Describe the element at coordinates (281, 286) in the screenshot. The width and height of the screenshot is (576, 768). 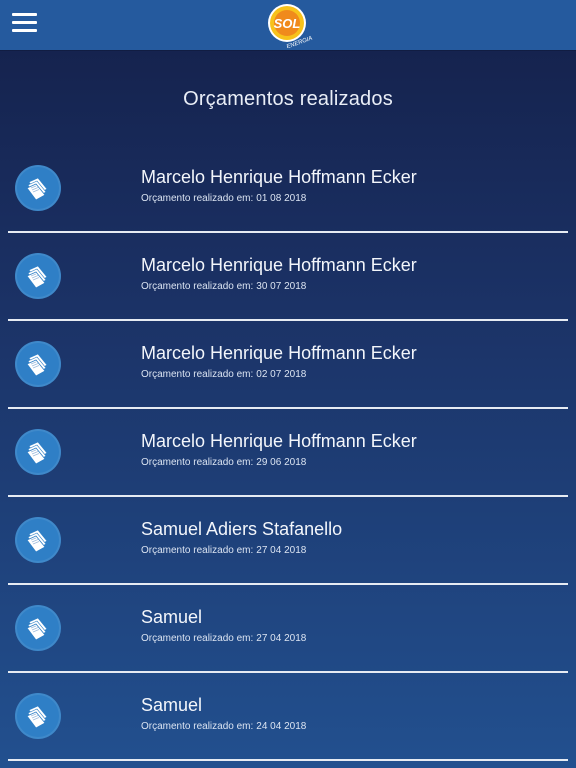
I see `budget-date: 30 07 2018` at that location.